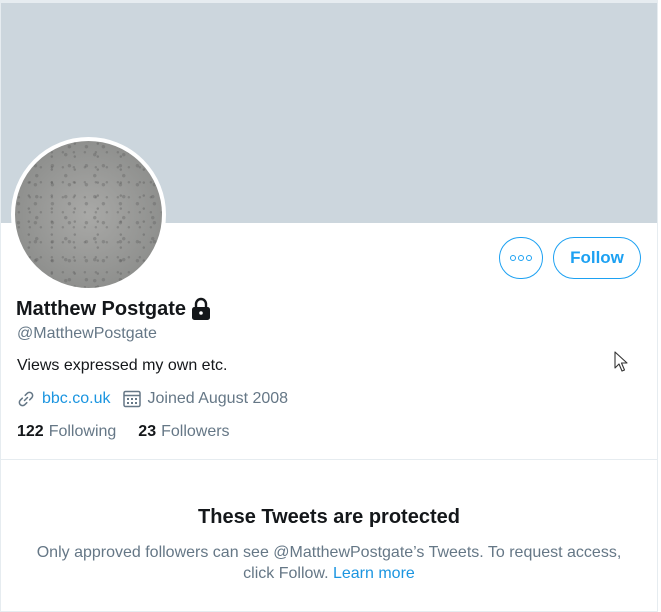 This screenshot has width=661, height=612. Describe the element at coordinates (132, 399) in the screenshot. I see `calendar-icon` at that location.